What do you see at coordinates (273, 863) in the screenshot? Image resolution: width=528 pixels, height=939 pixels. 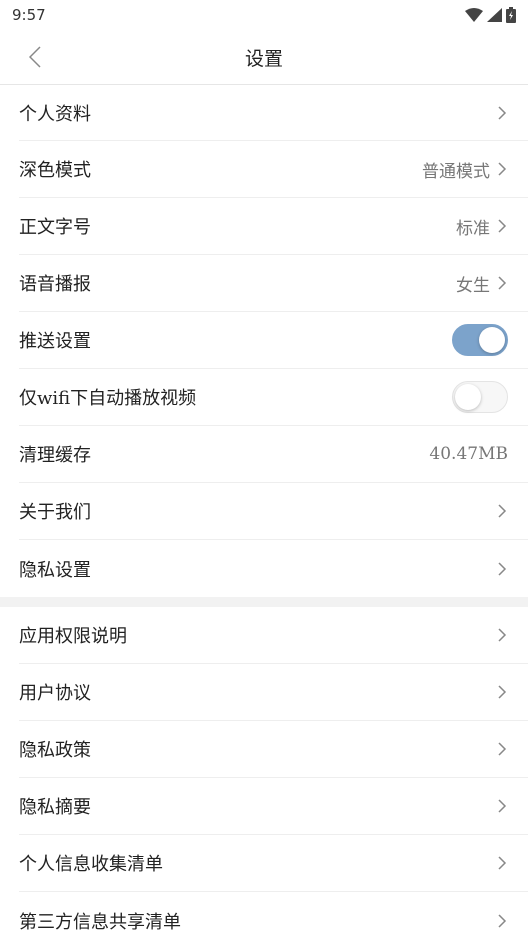 I see `row-personal-info-list: 个人信息收集清单` at bounding box center [273, 863].